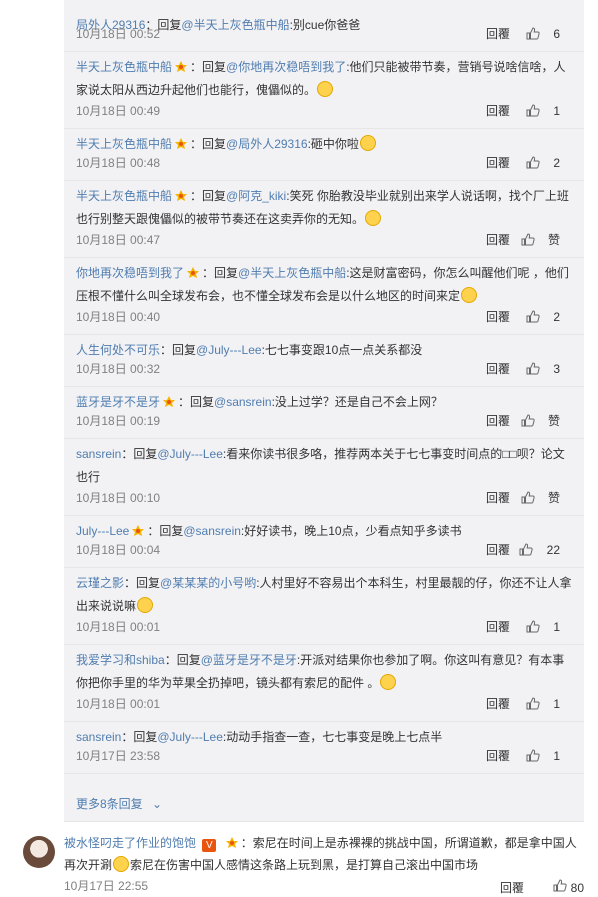  I want to click on reply-username: 人生何处不可乐, so click(118, 350).